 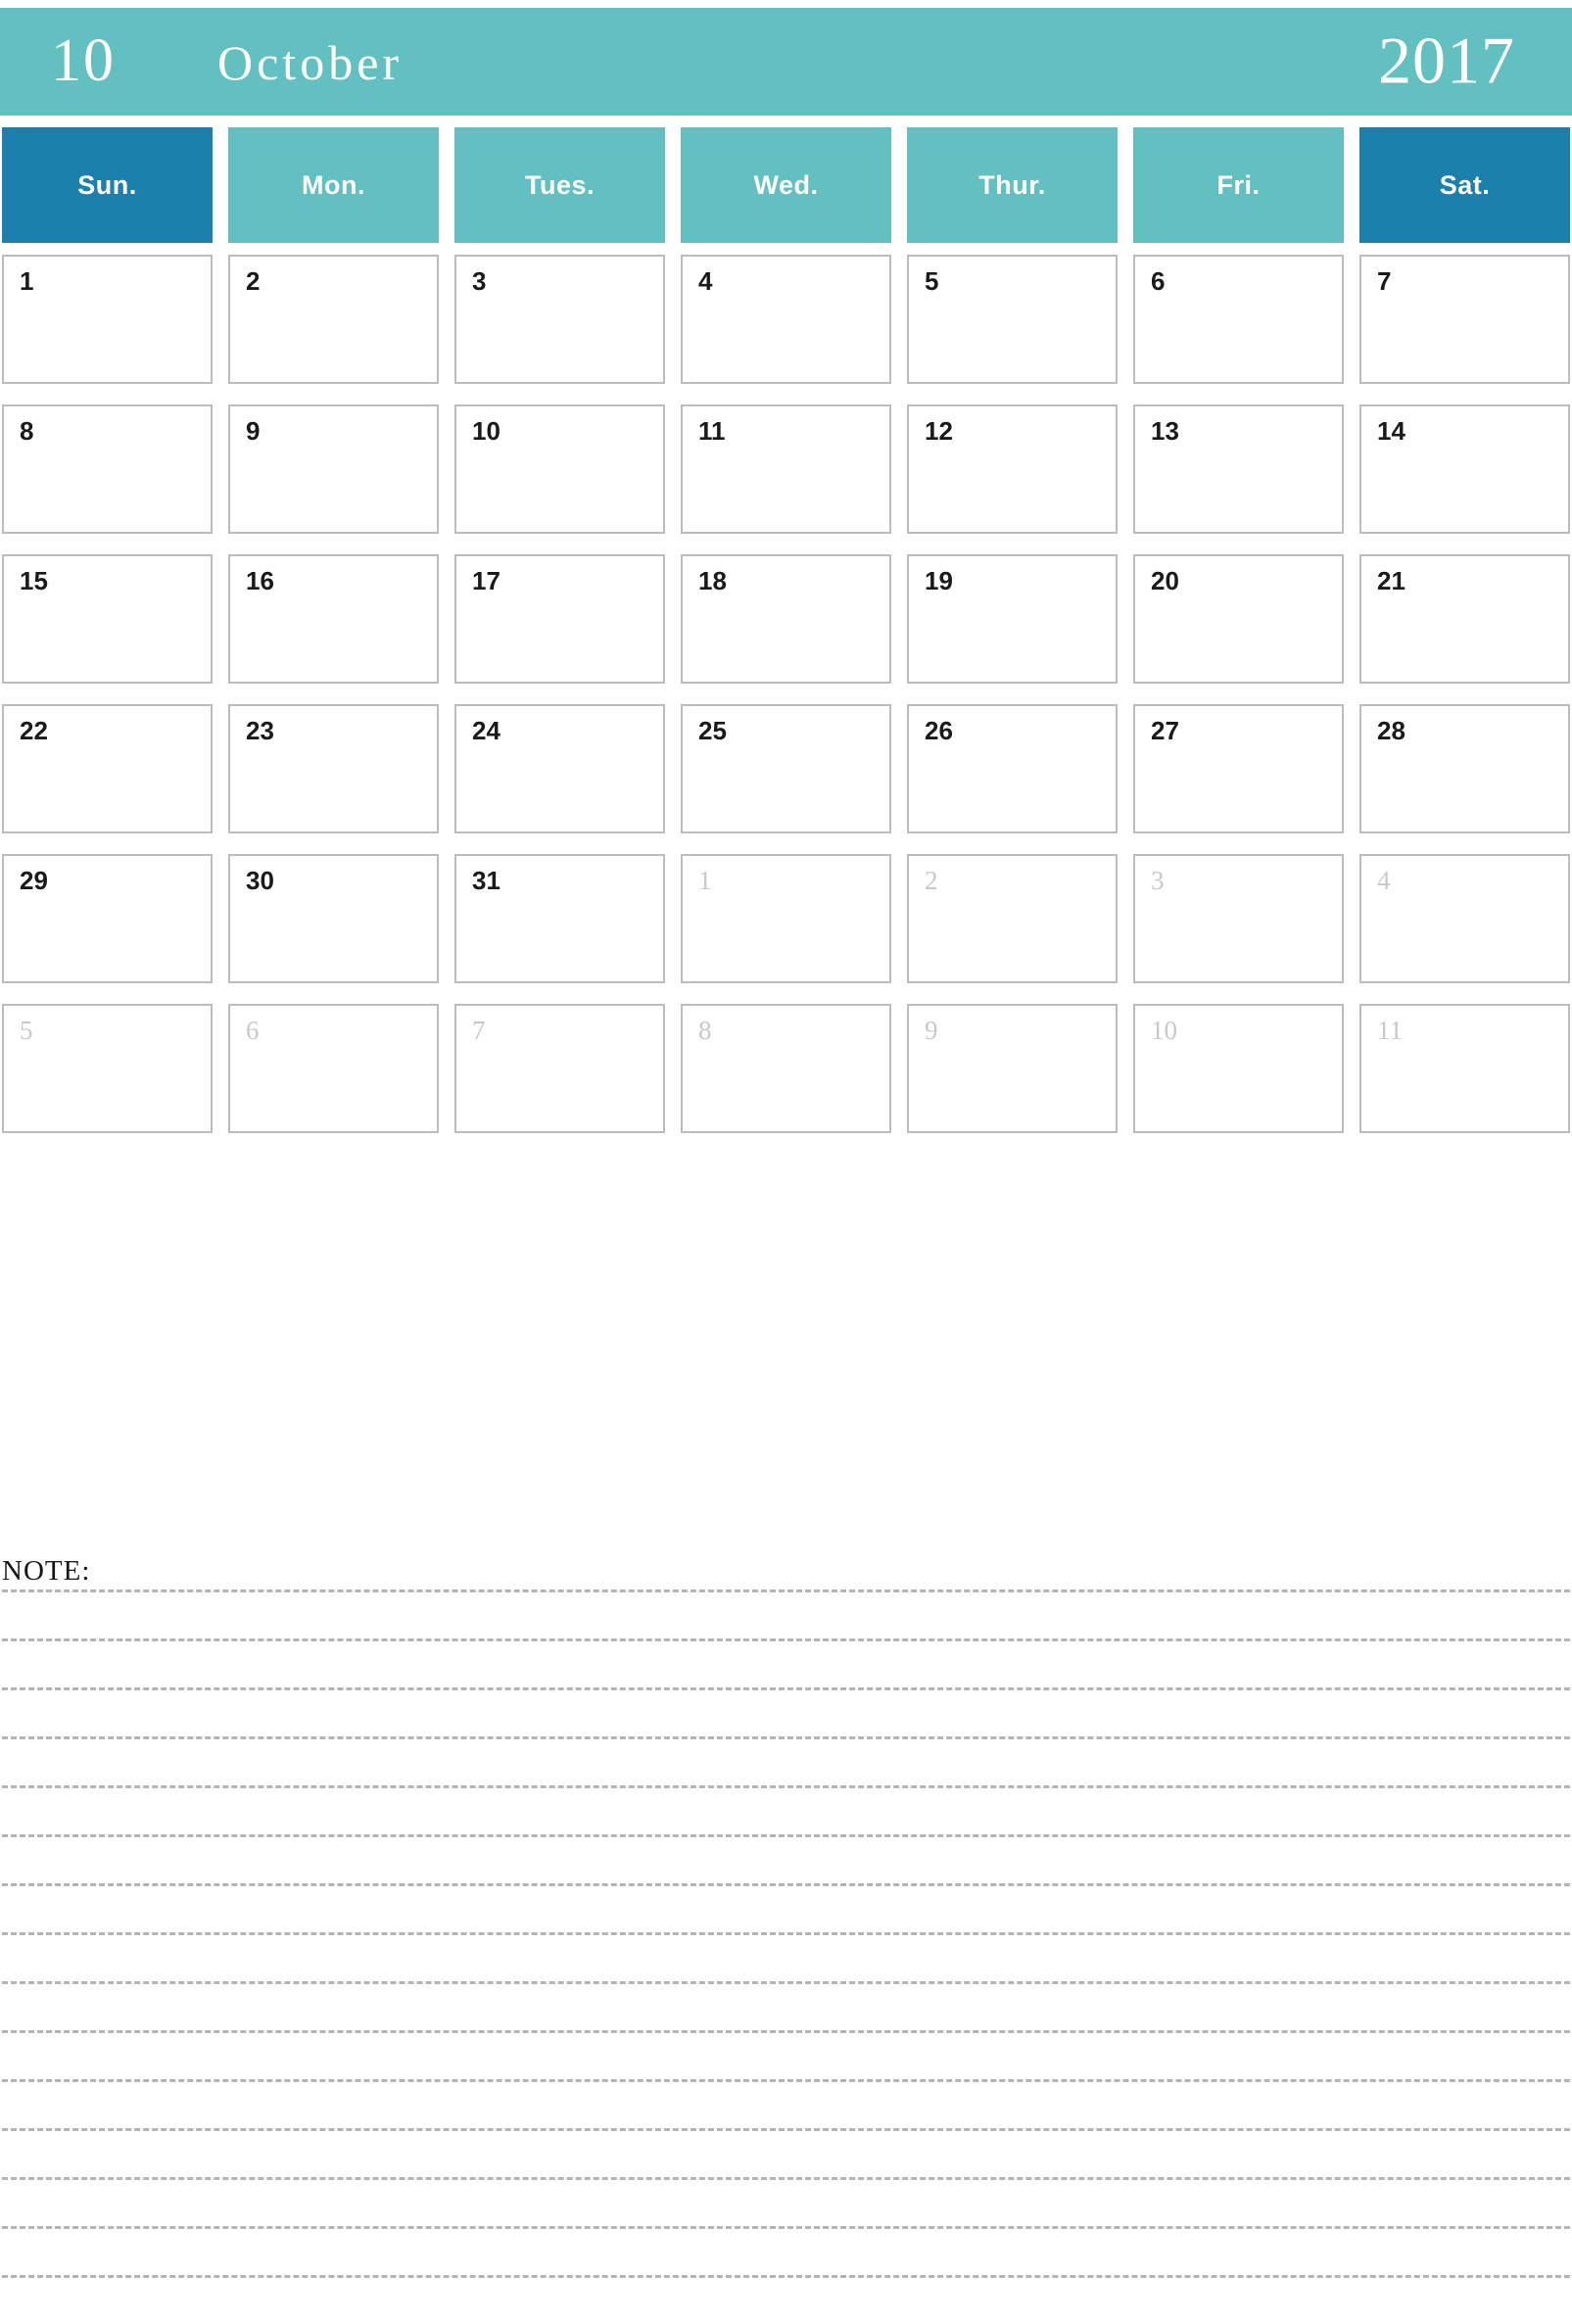 What do you see at coordinates (1164, 1030) in the screenshot?
I see `date-number: 10` at bounding box center [1164, 1030].